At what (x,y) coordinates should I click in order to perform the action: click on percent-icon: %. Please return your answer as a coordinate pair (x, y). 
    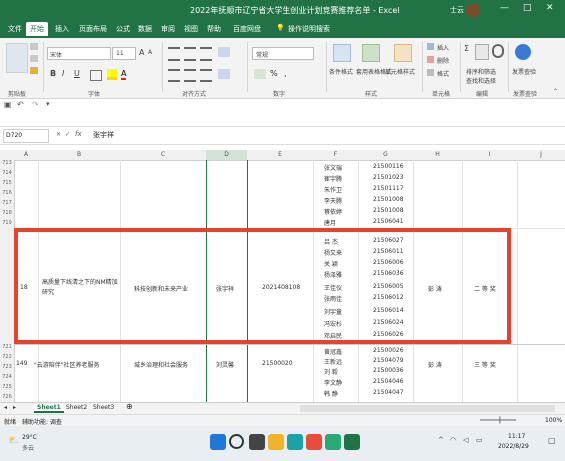
    Looking at the image, I should click on (275, 74).